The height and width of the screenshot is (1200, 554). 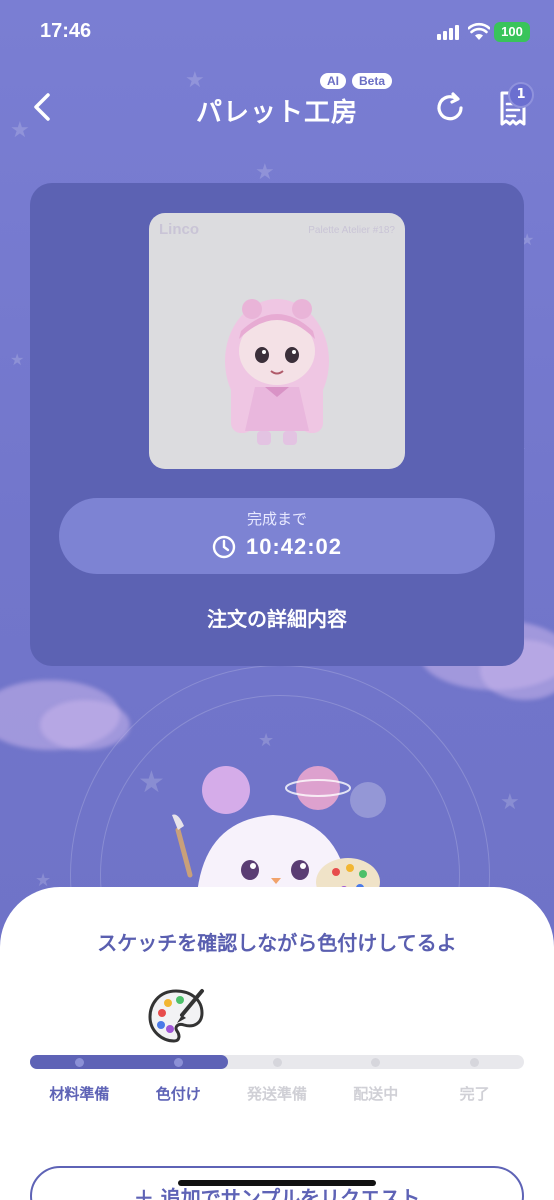 I want to click on status-bar: 17:46 100, so click(x=277, y=33).